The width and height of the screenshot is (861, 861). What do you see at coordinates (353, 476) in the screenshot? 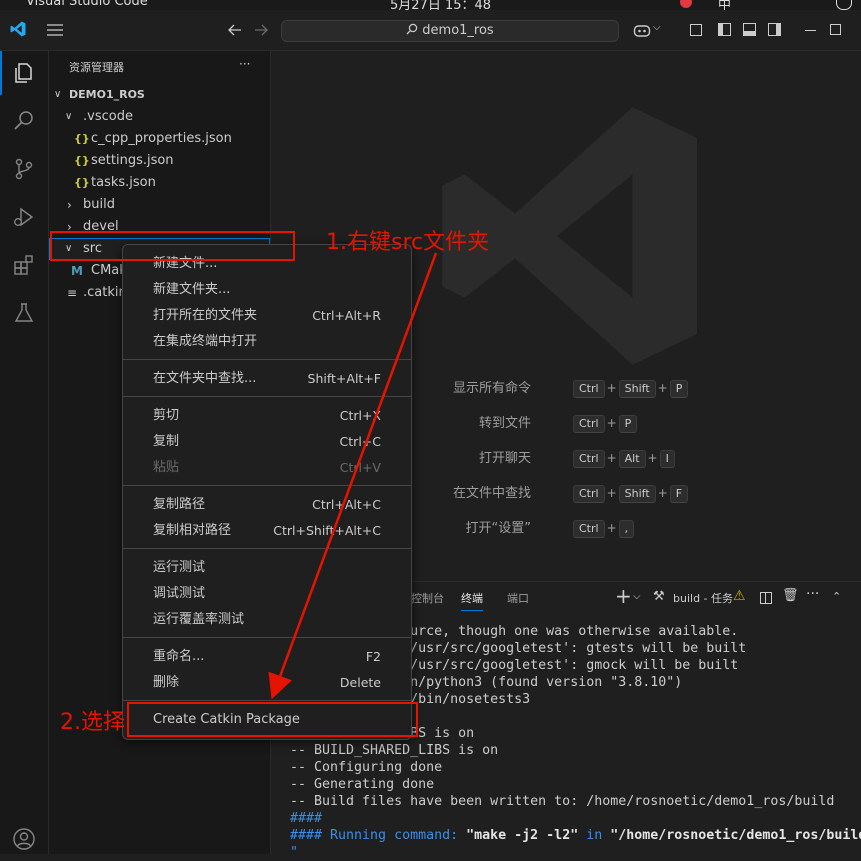
I see `annotation-arrow` at bounding box center [353, 476].